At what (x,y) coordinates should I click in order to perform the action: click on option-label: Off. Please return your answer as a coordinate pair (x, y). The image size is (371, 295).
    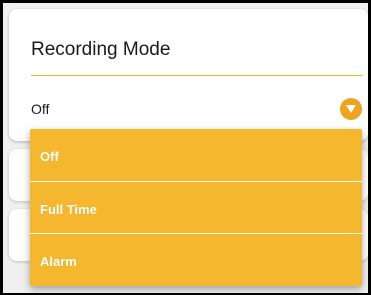
    Looking at the image, I should click on (49, 156).